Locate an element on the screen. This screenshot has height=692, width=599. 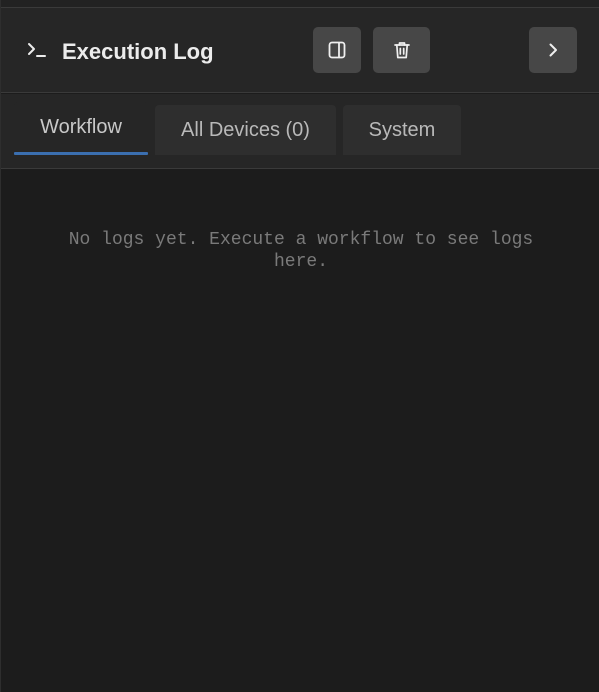
log-tabs: Workflow All Devices (0) System is located at coordinates (300, 131).